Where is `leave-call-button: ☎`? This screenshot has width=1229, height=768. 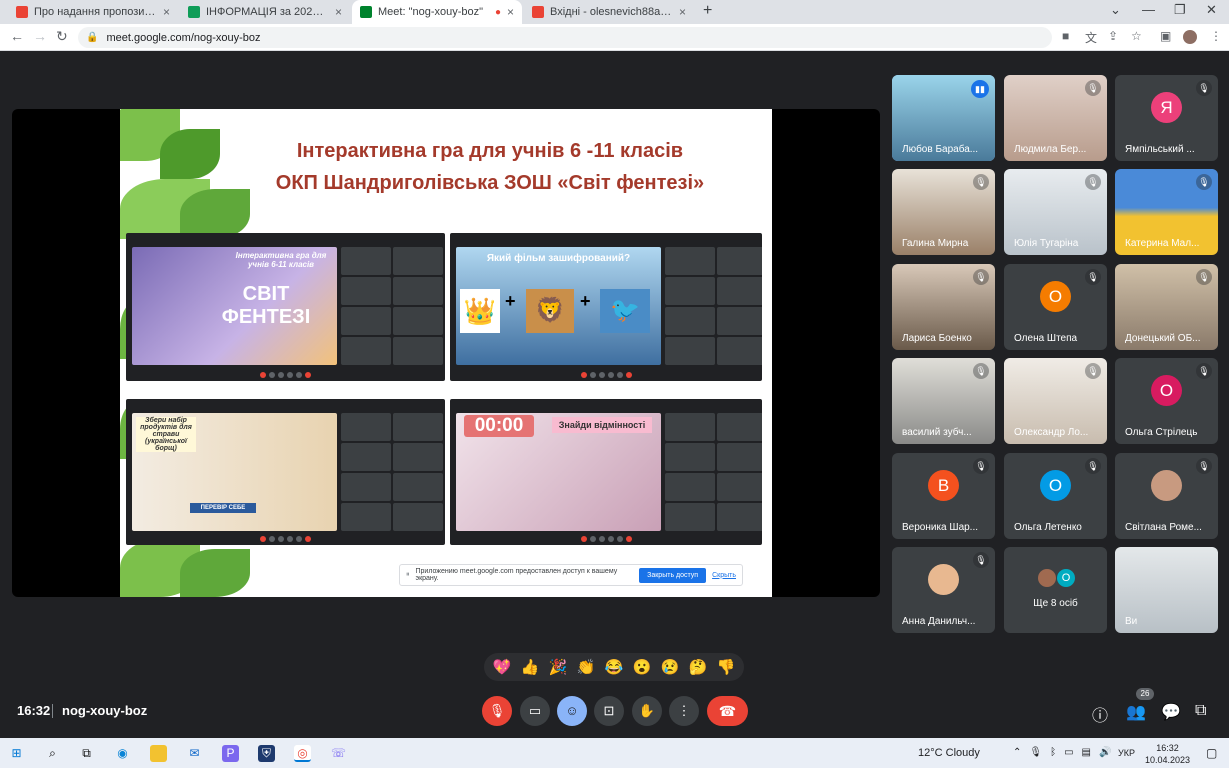 leave-call-button: ☎ is located at coordinates (727, 711).